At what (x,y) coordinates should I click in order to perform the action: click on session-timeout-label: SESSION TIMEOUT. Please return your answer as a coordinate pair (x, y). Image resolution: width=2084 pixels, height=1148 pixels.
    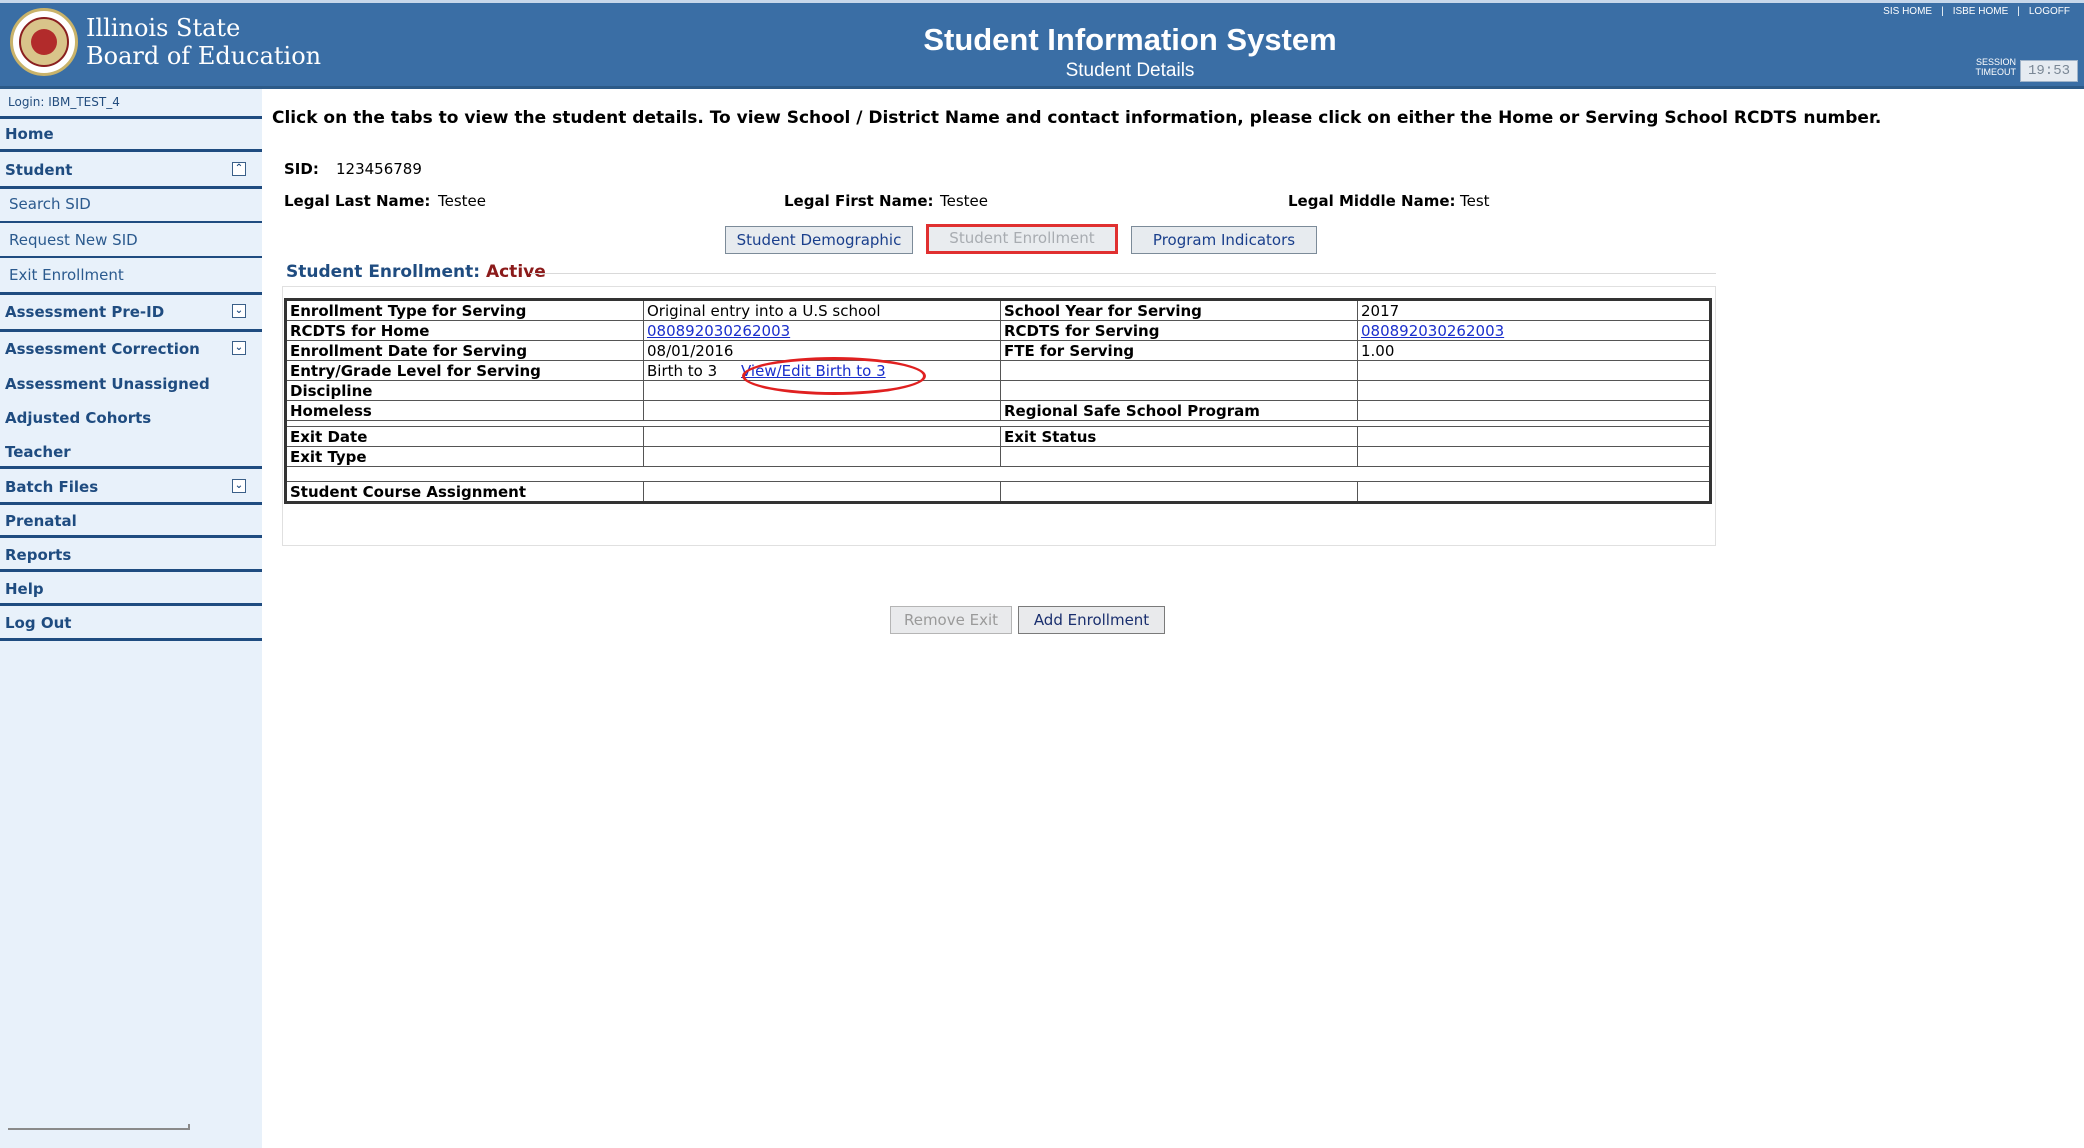
    Looking at the image, I should click on (1991, 67).